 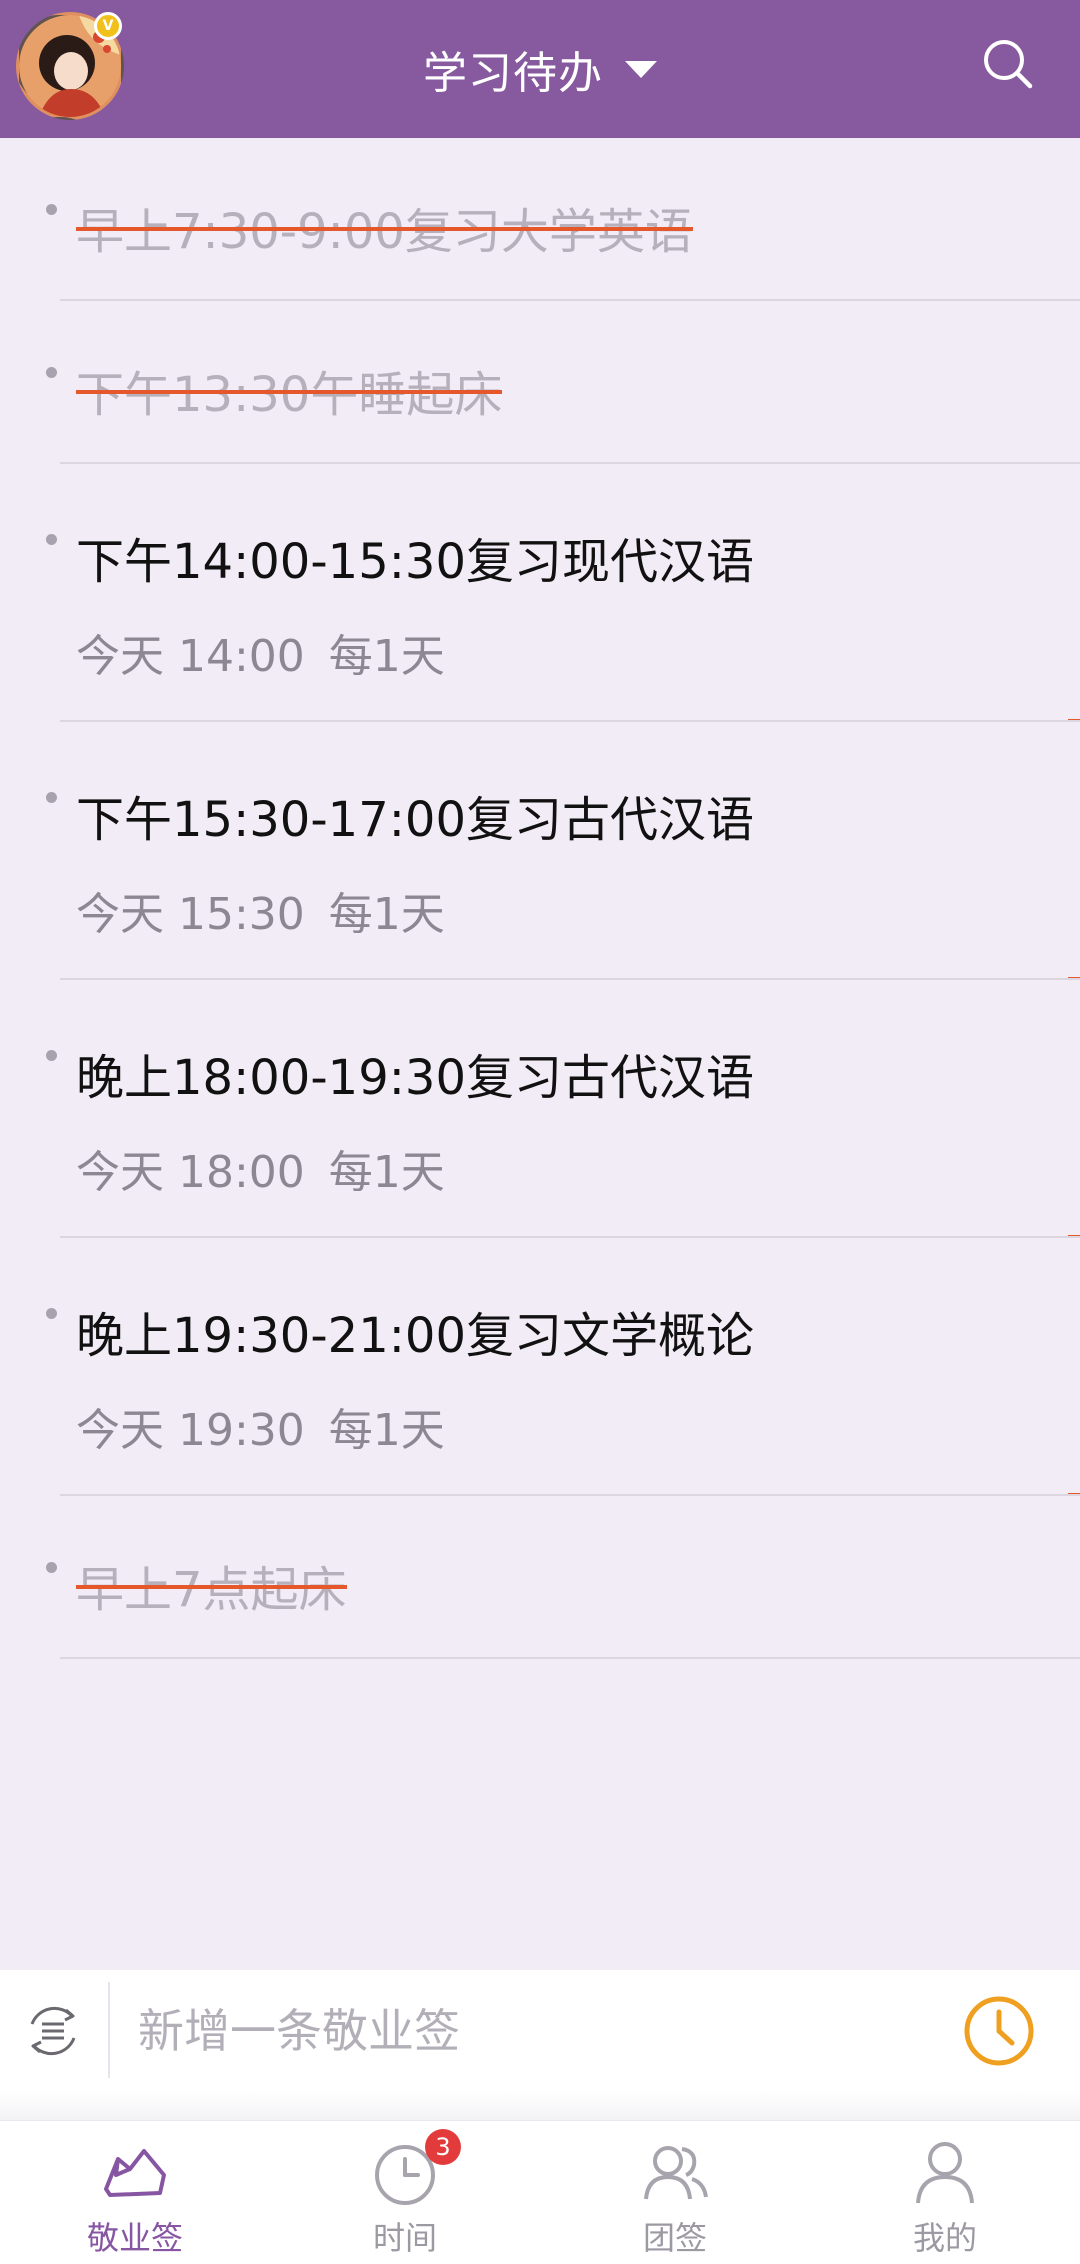 What do you see at coordinates (404, 2238) in the screenshot?
I see `nav-label: 时间` at bounding box center [404, 2238].